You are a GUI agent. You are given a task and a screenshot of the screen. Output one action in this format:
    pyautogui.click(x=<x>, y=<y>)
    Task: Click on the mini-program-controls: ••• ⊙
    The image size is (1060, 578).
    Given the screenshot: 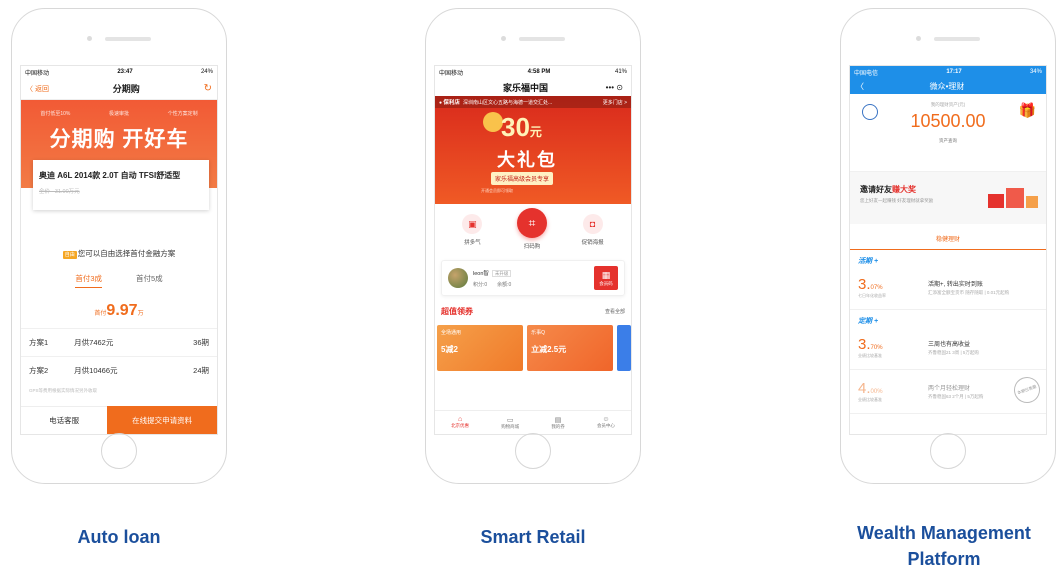 What is the action you would take?
    pyautogui.click(x=614, y=87)
    